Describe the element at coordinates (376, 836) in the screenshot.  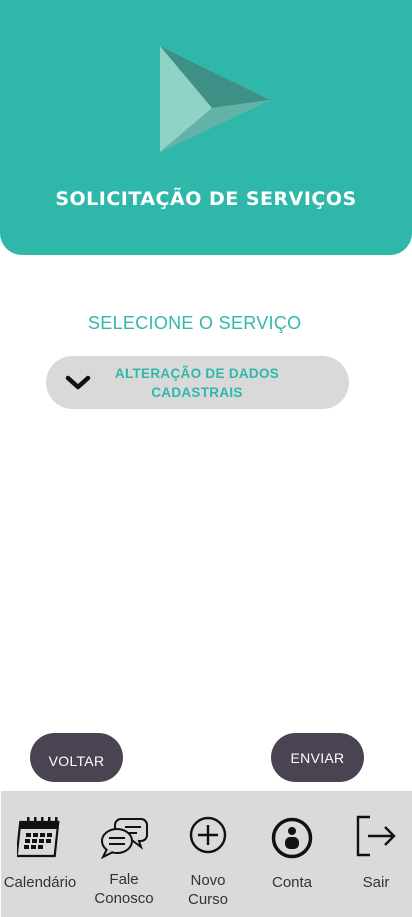
I see `logout-icon` at that location.